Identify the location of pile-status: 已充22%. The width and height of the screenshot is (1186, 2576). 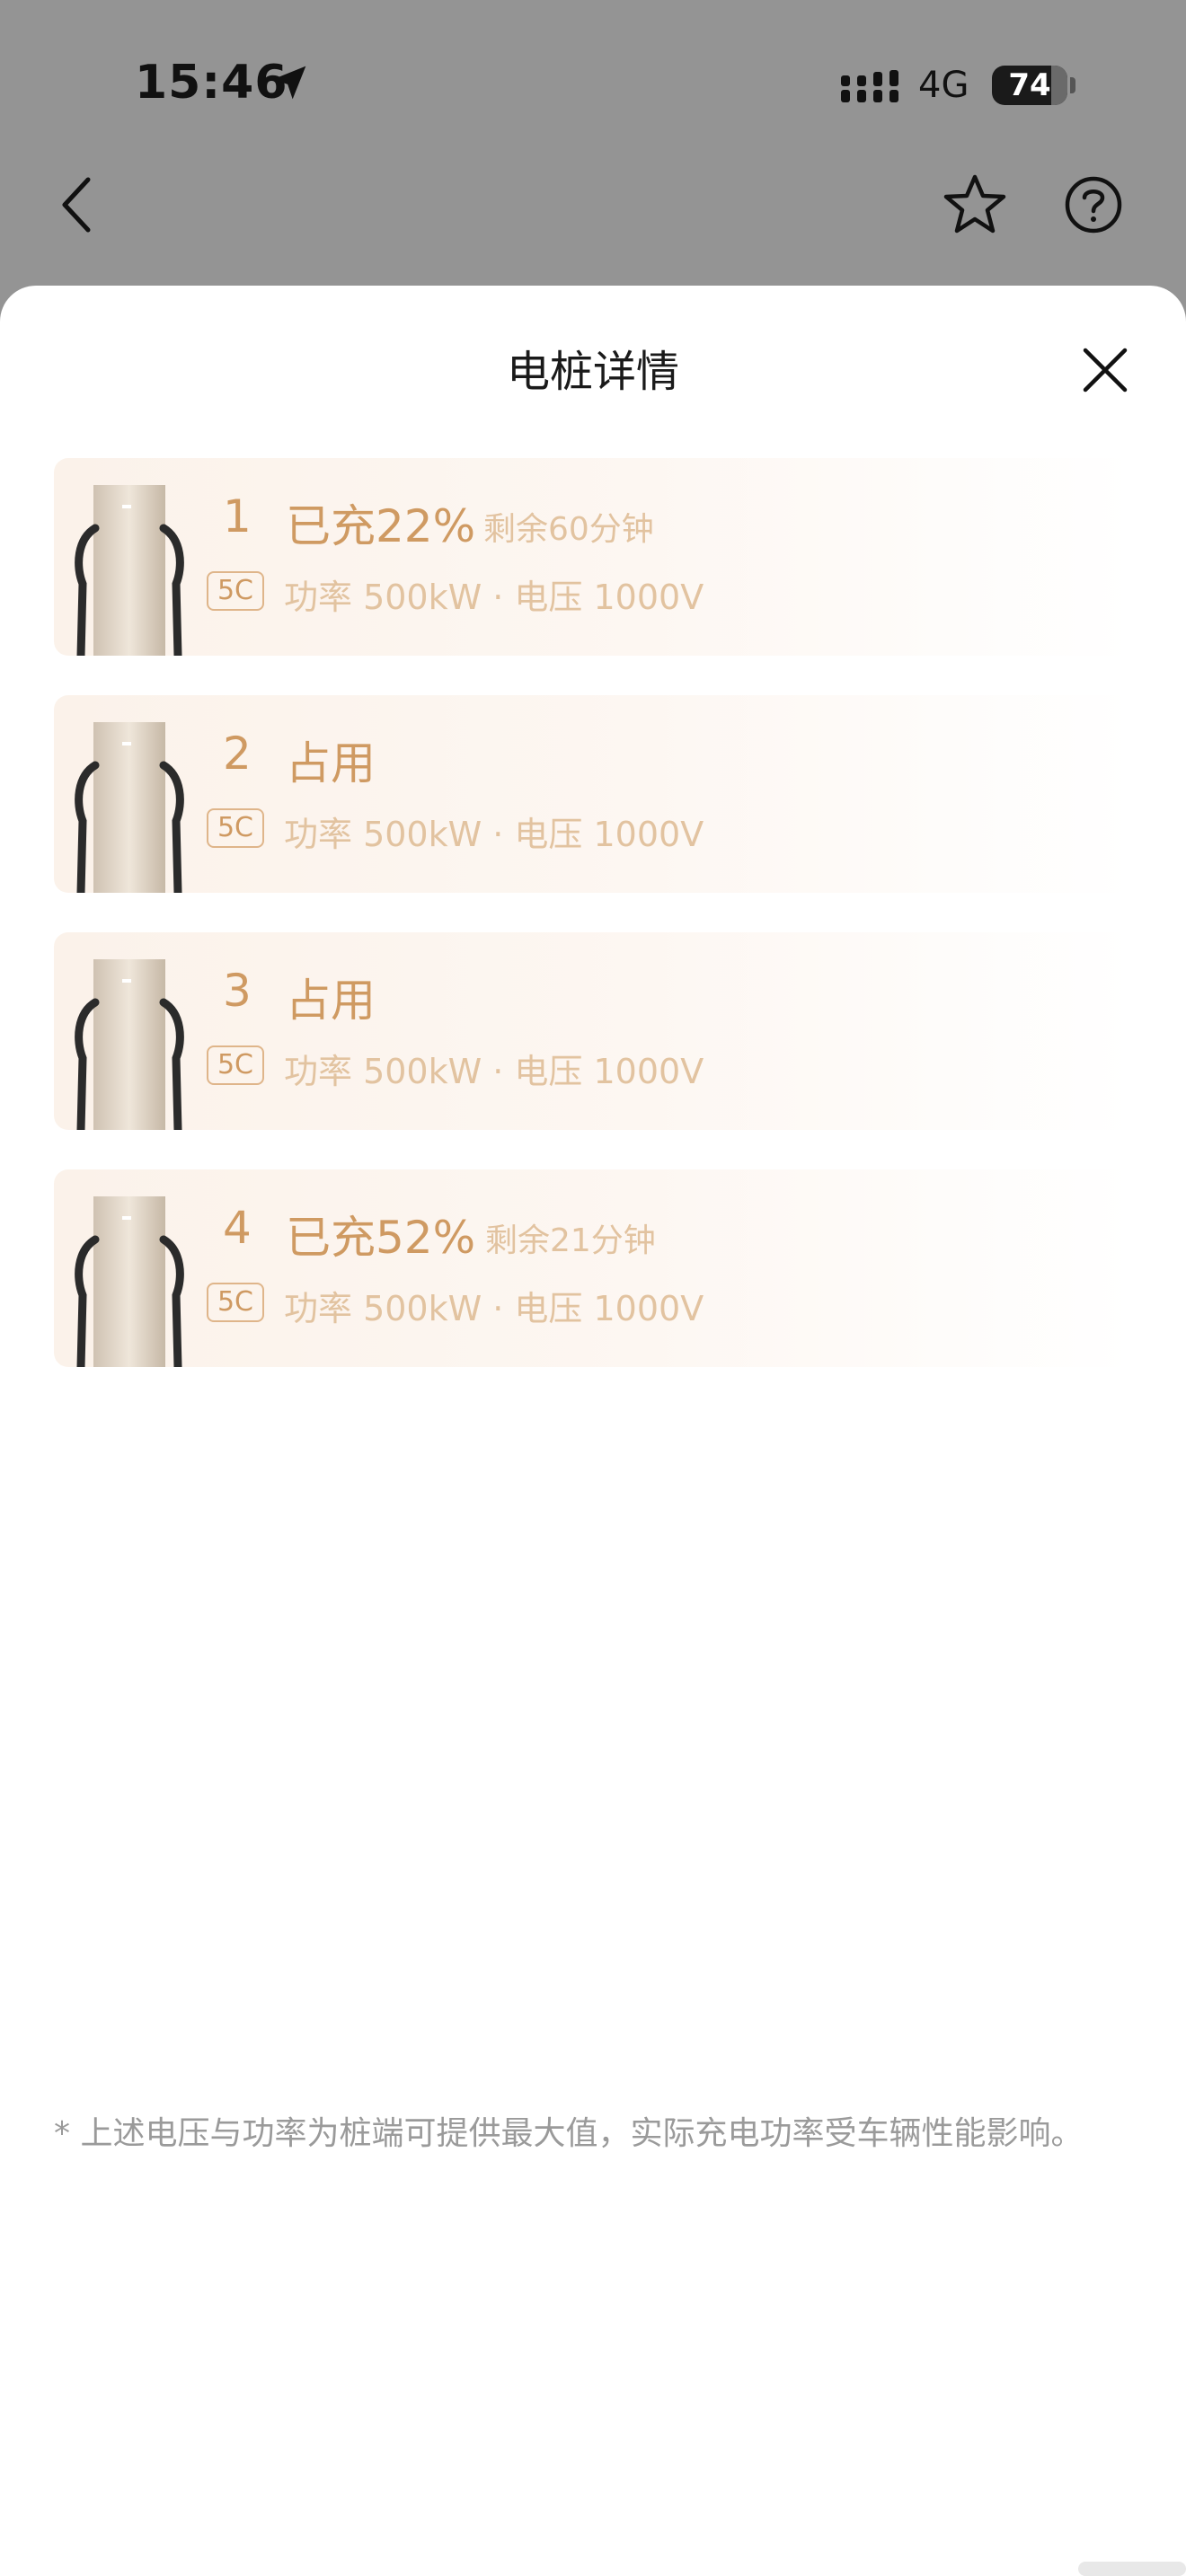
(381, 526).